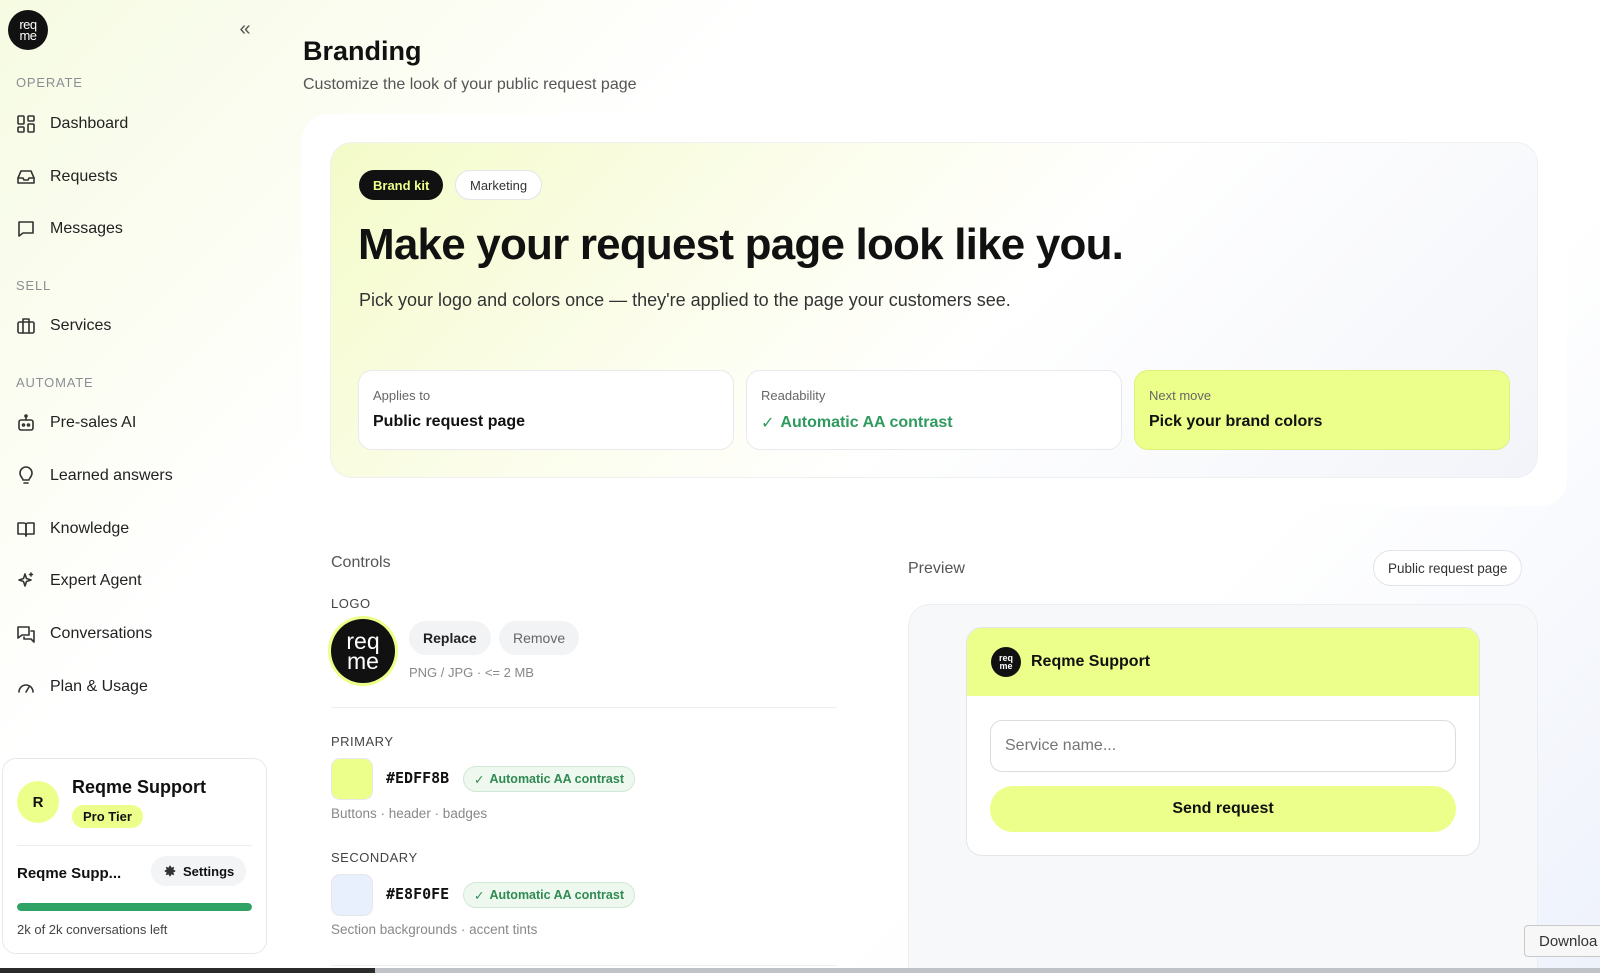 This screenshot has height=973, width=1600. I want to click on settings-label: Settings, so click(209, 871).